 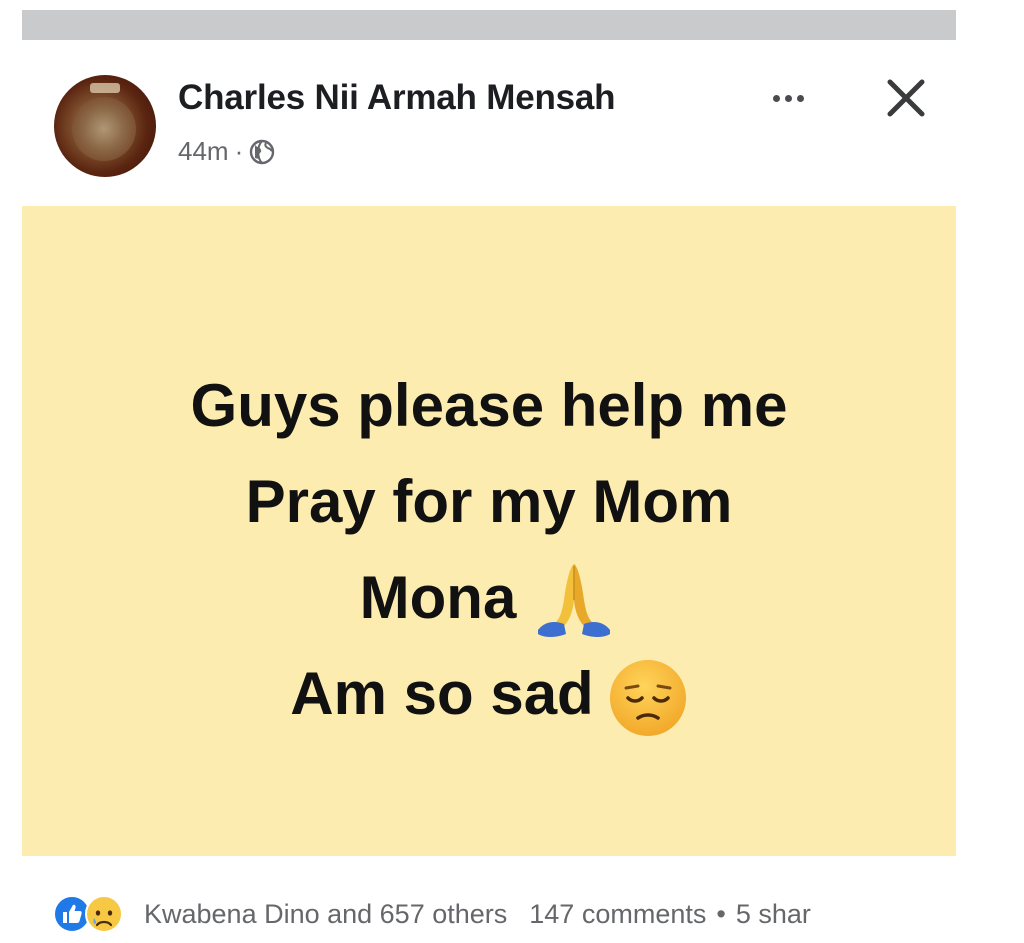 I want to click on post-line-2: Pray for my Mom, so click(x=489, y=501).